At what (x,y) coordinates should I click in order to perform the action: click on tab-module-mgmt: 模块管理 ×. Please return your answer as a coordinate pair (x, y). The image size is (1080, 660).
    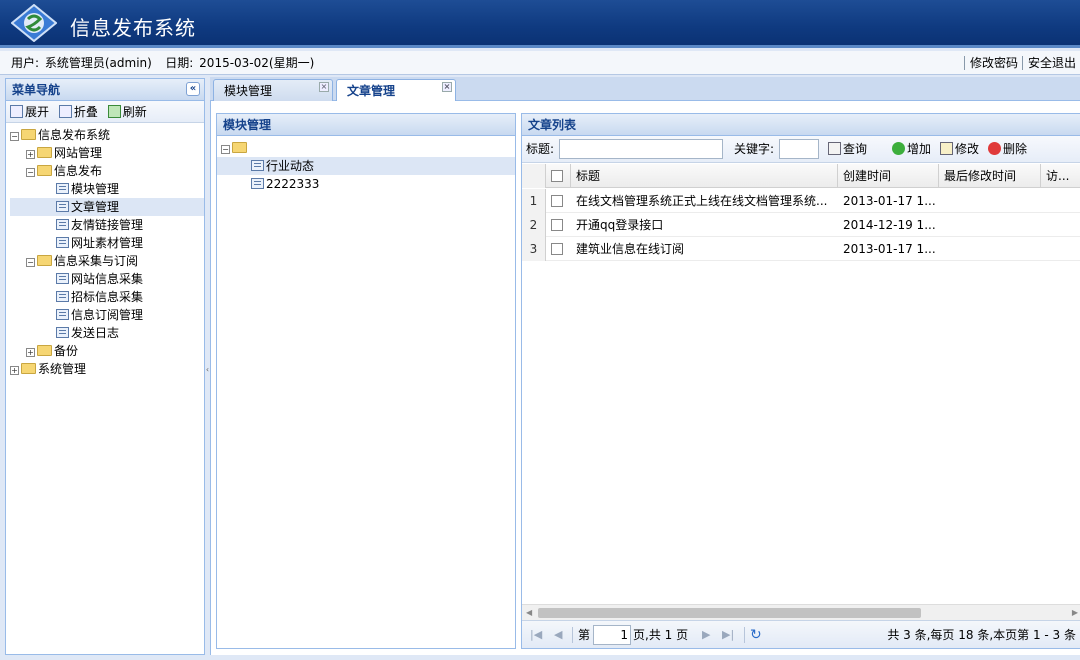
    Looking at the image, I should click on (273, 90).